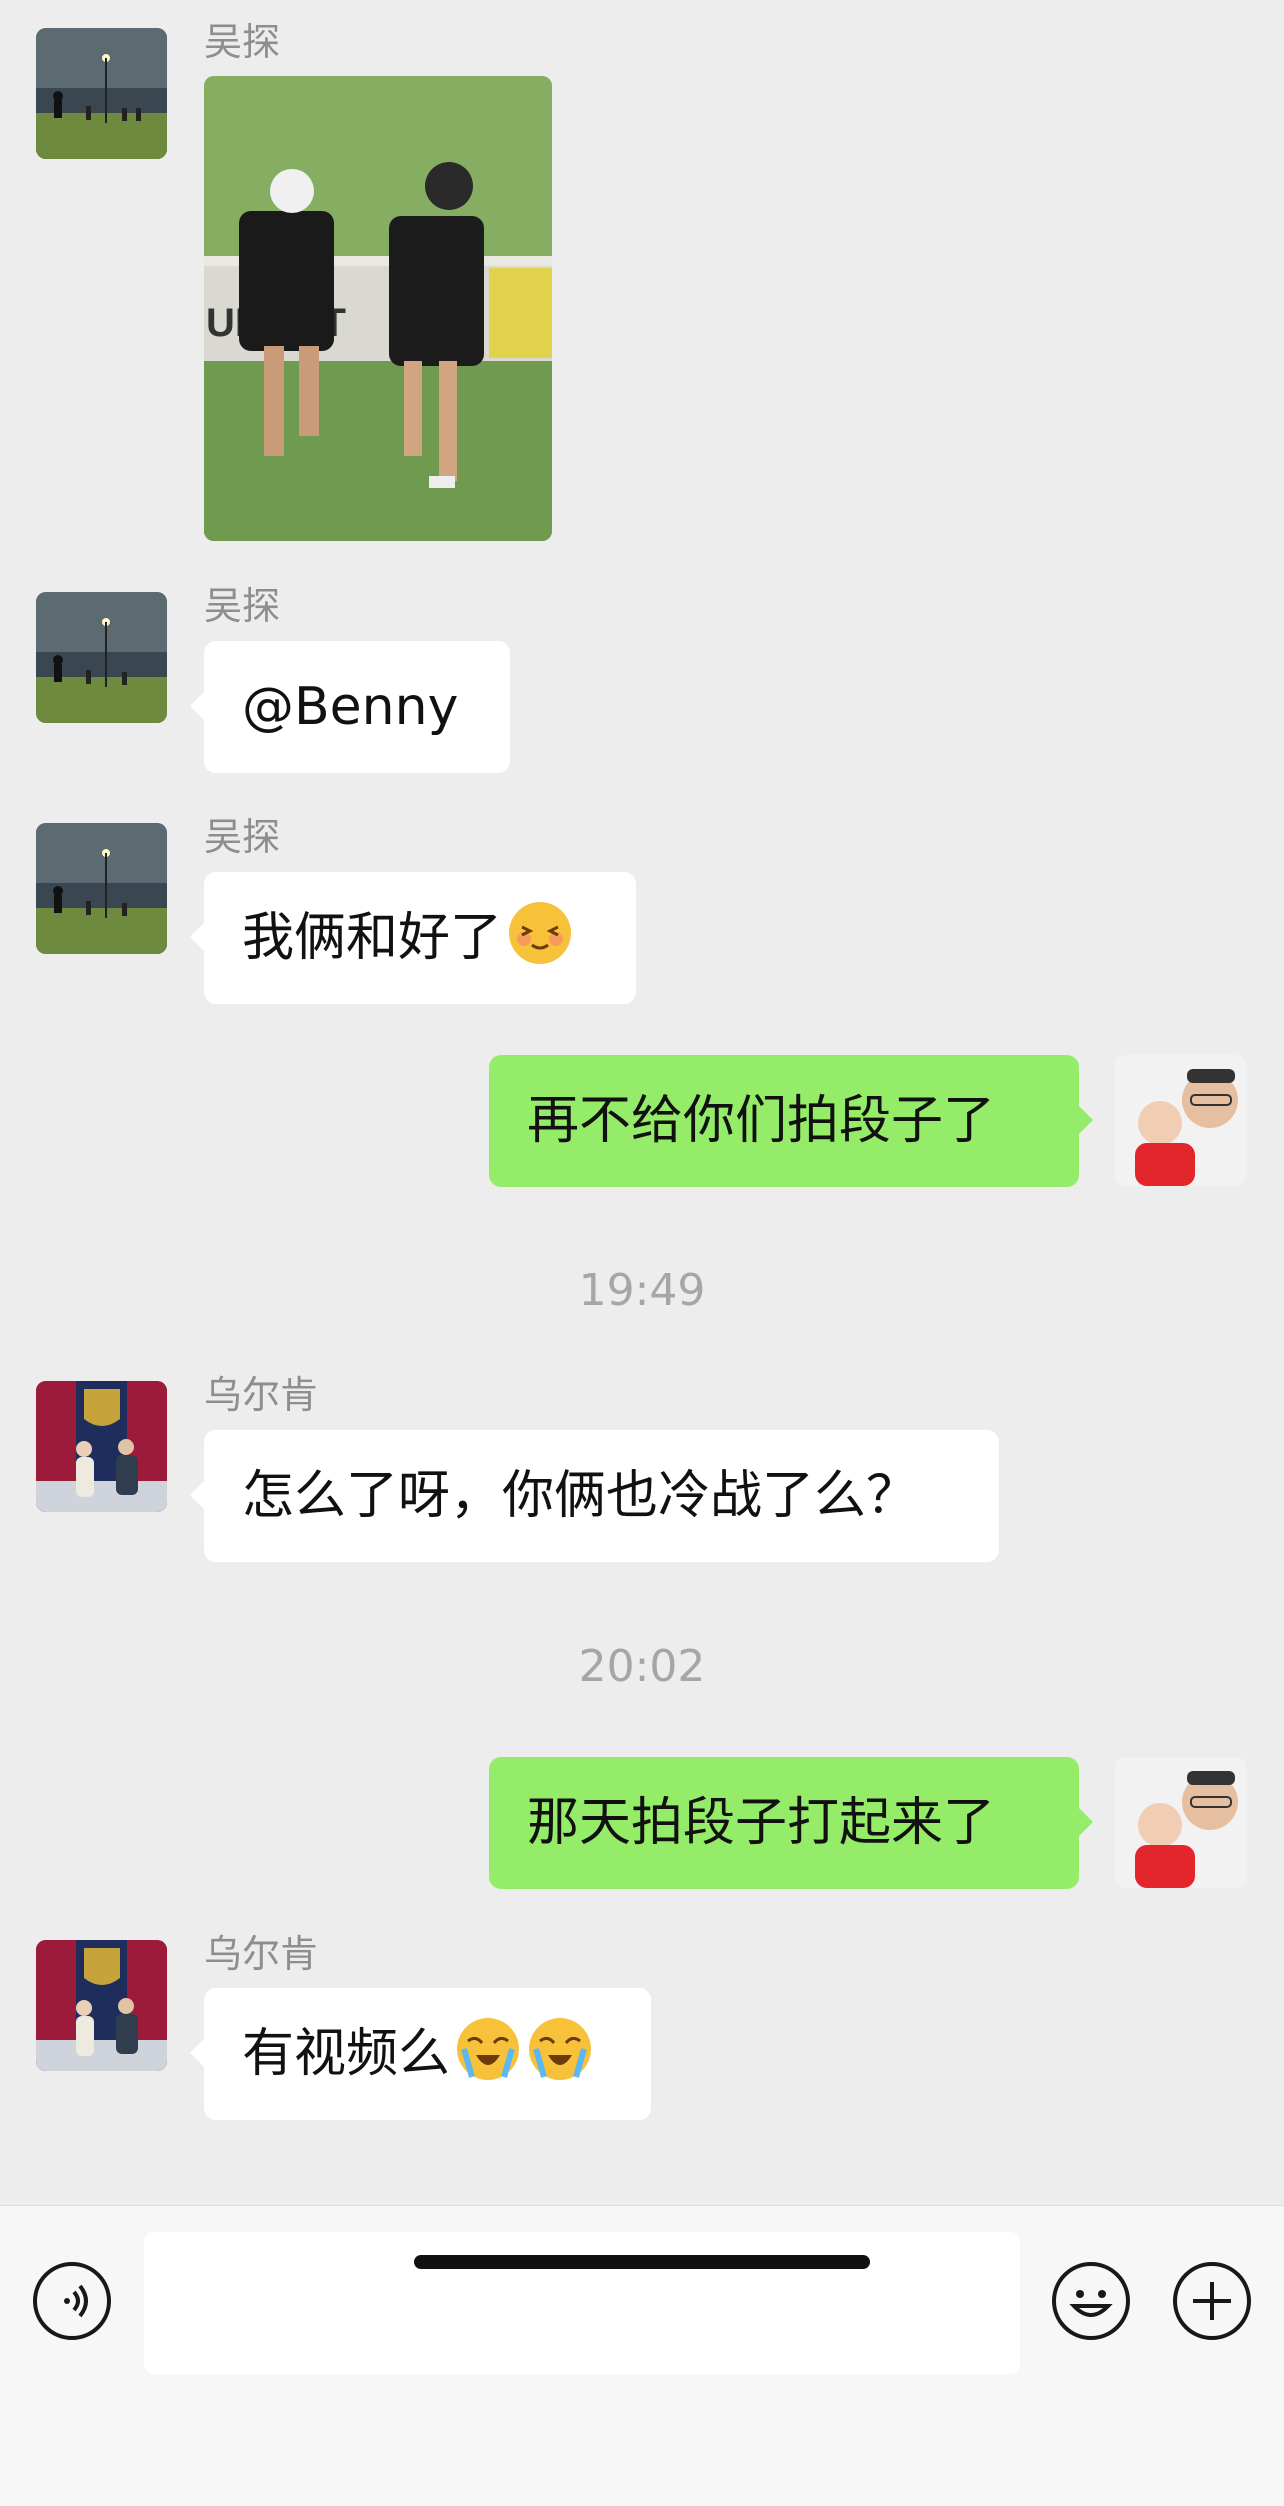 The height and width of the screenshot is (2506, 1284). I want to click on own-message-bubble: 再不给你们拍段子了, so click(791, 1121).